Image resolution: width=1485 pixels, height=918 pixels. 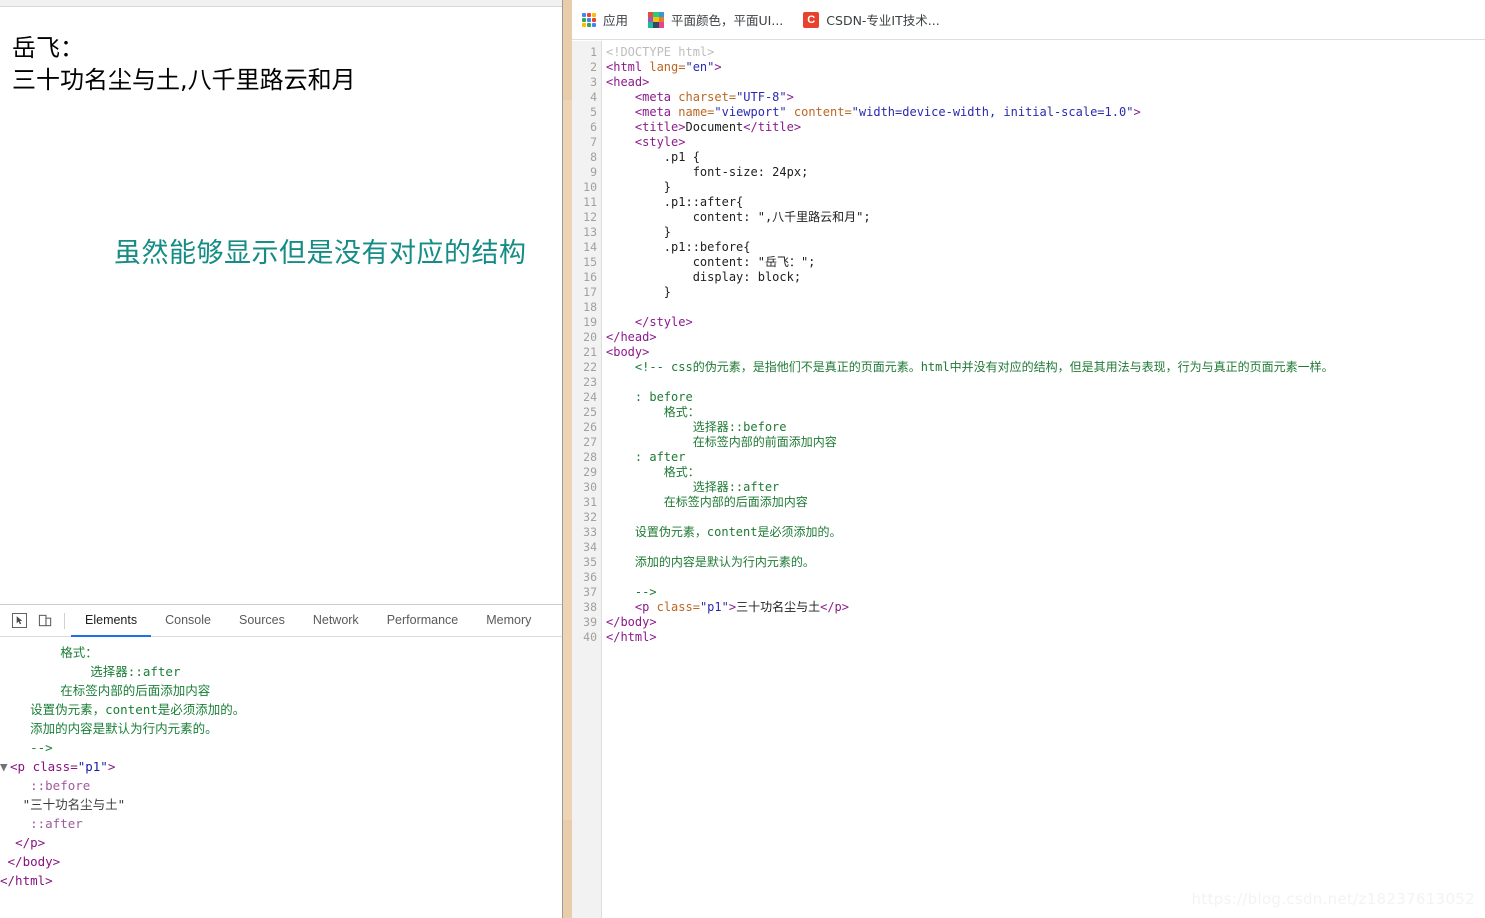 What do you see at coordinates (1045, 232) in the screenshot?
I see `code-line: }` at bounding box center [1045, 232].